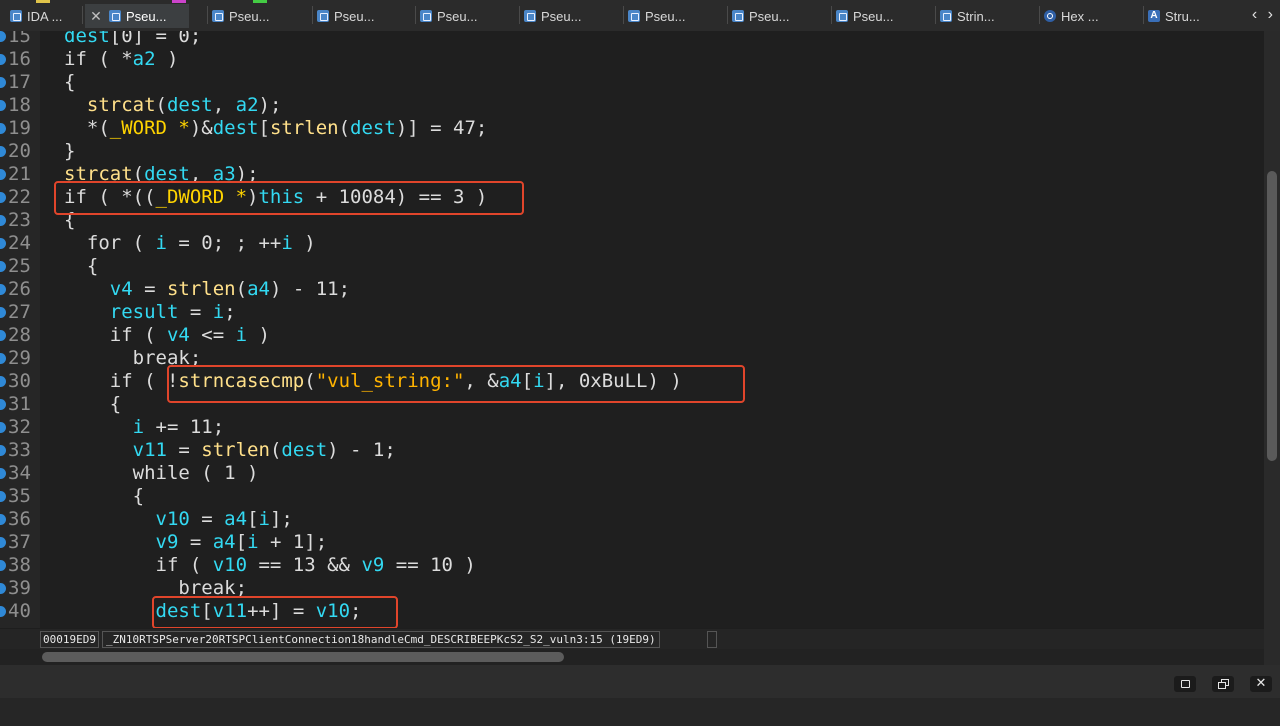 This screenshot has height=726, width=1280. Describe the element at coordinates (1261, 683) in the screenshot. I see `panel-close-button: ✕` at that location.